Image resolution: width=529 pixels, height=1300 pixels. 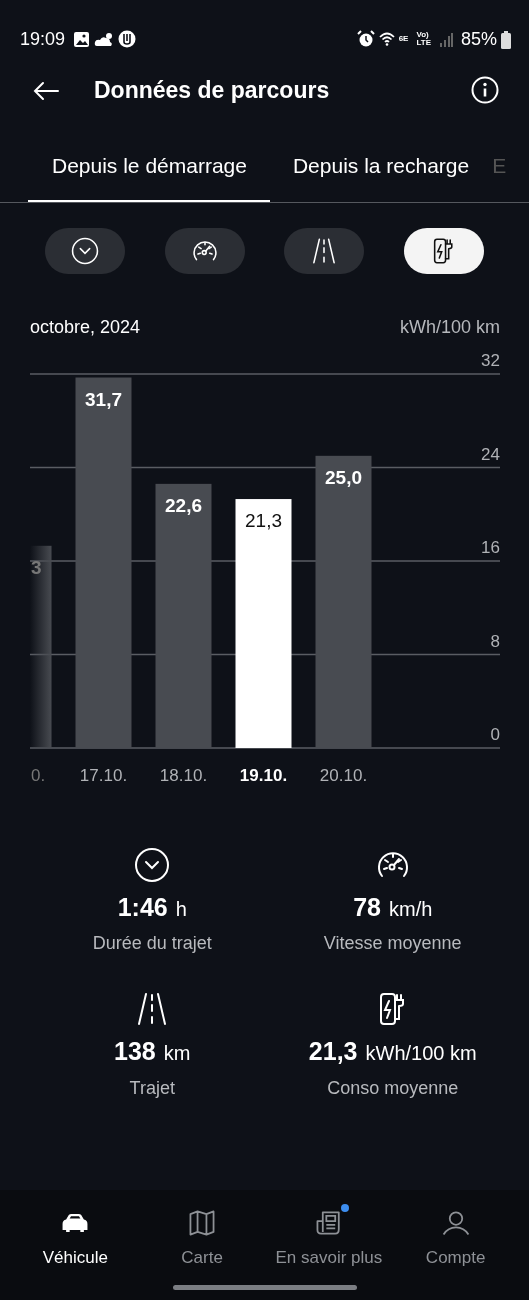 I want to click on stat-label: Conso moyenne, so click(x=393, y=1088).